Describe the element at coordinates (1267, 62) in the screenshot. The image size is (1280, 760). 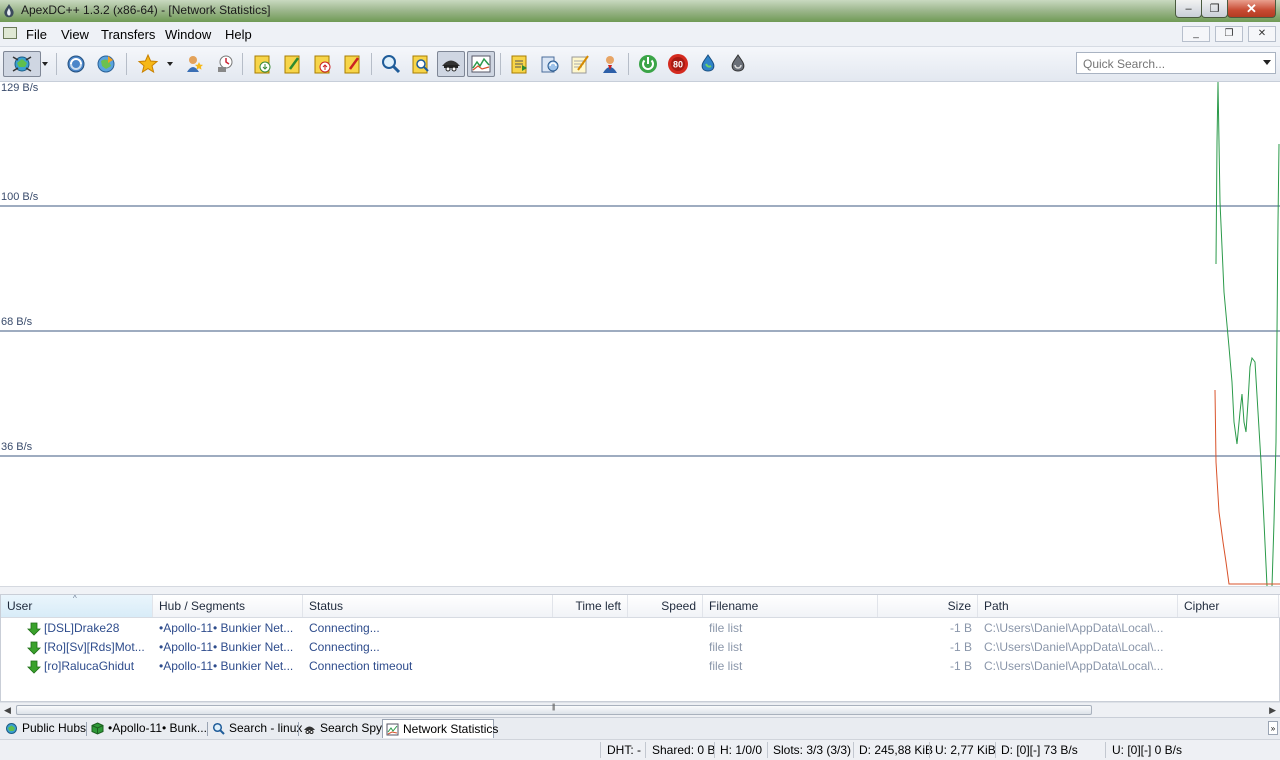
I see `chevron-down-icon` at that location.